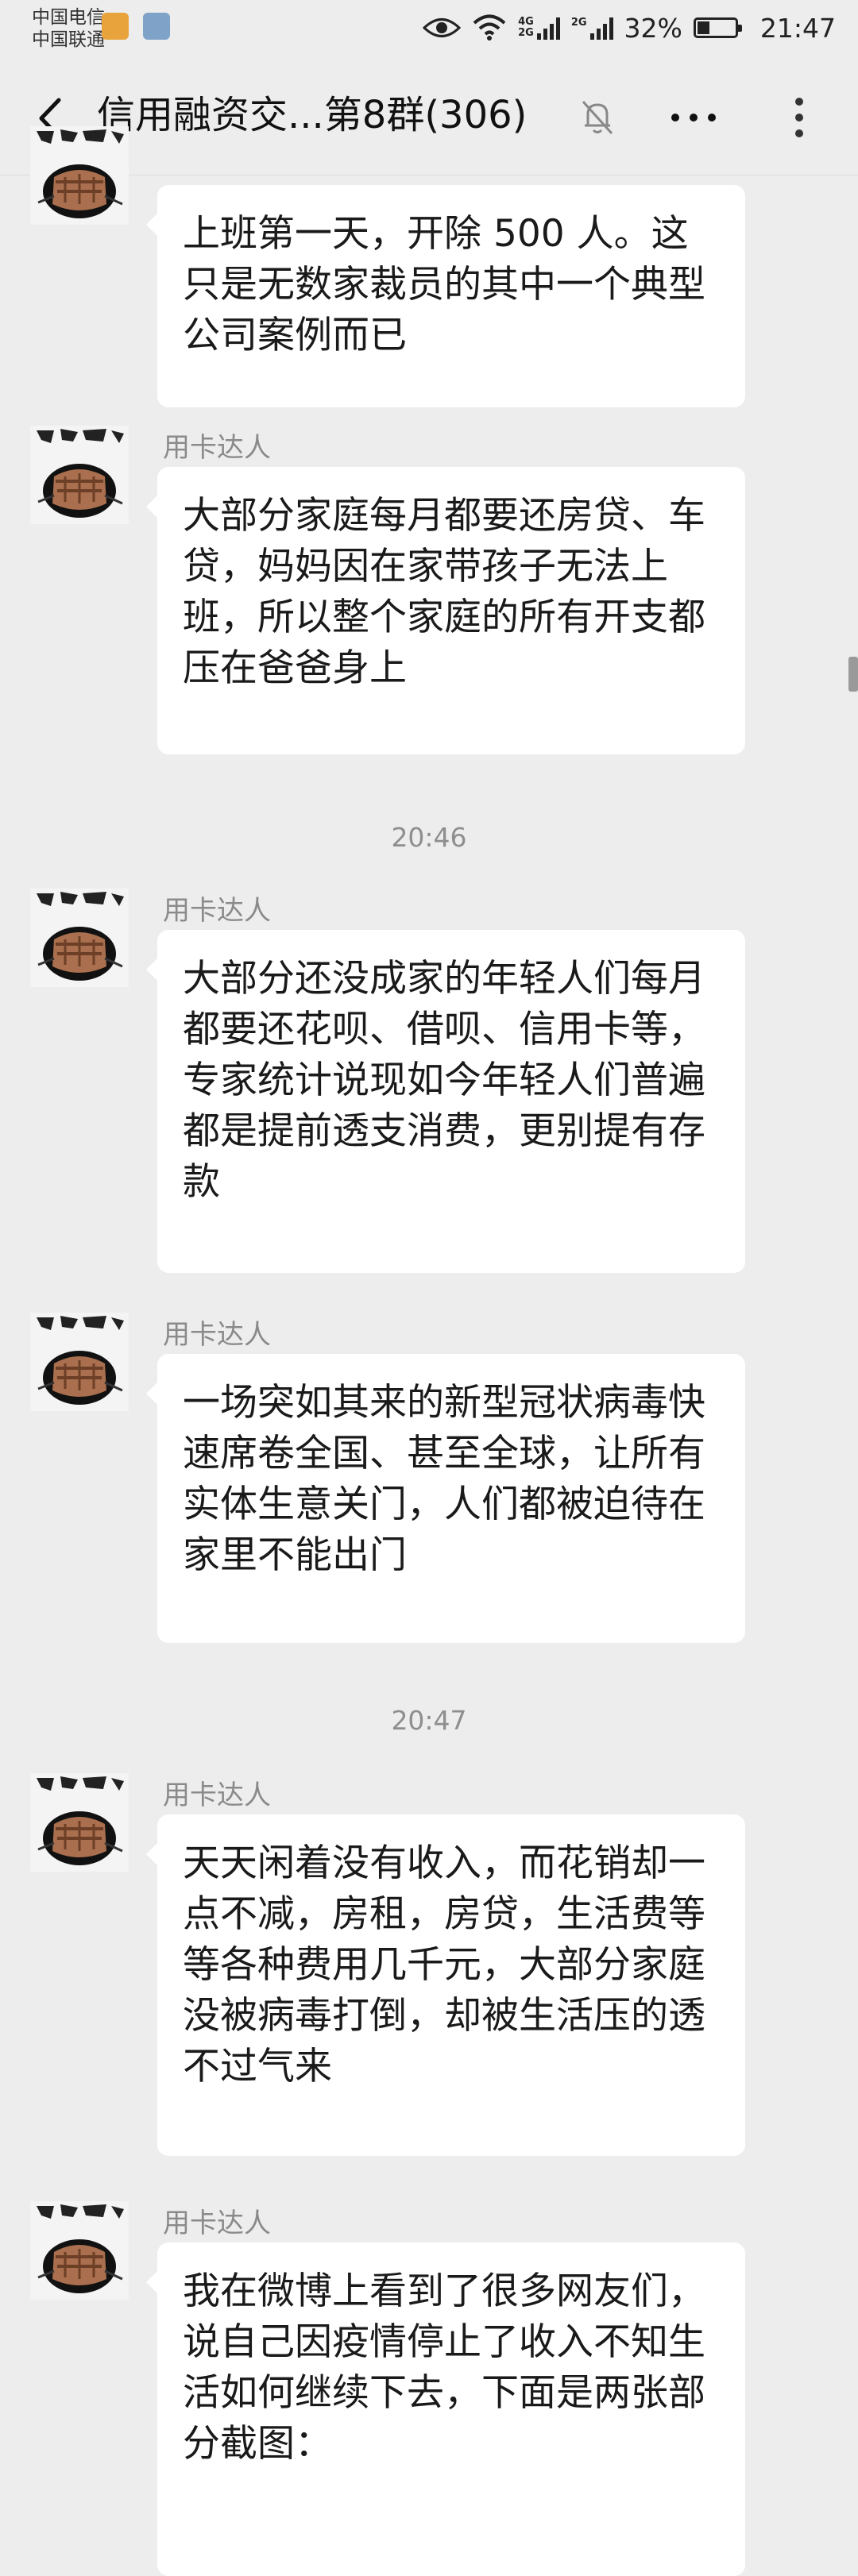  What do you see at coordinates (68, 39) in the screenshot?
I see `carrier-2: 中国联通` at bounding box center [68, 39].